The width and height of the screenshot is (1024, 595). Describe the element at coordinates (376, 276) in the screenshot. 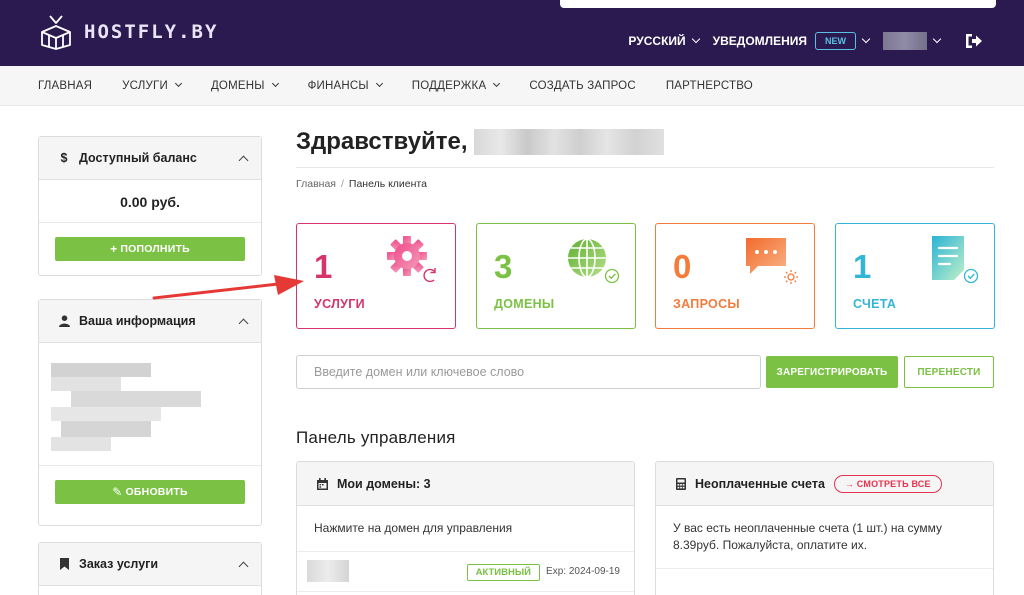

I see `services-tile: 1 УСЛУГИ` at that location.